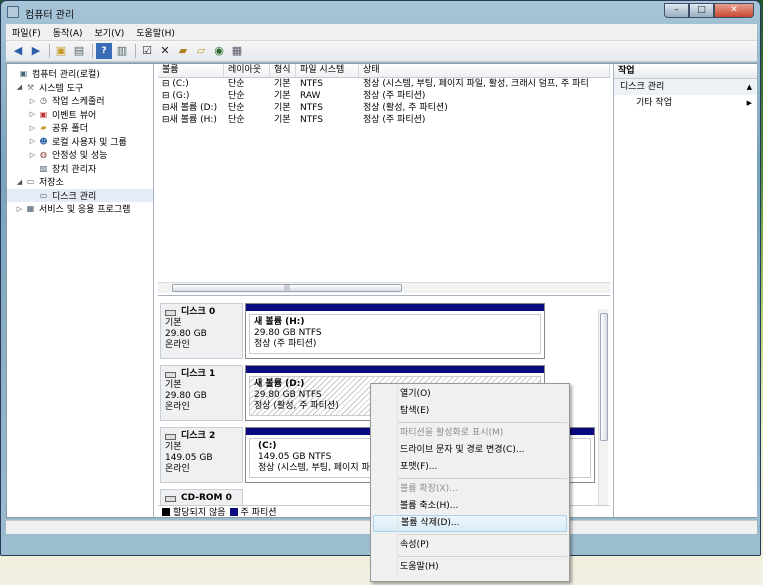  I want to click on maximize-button: □, so click(701, 10).